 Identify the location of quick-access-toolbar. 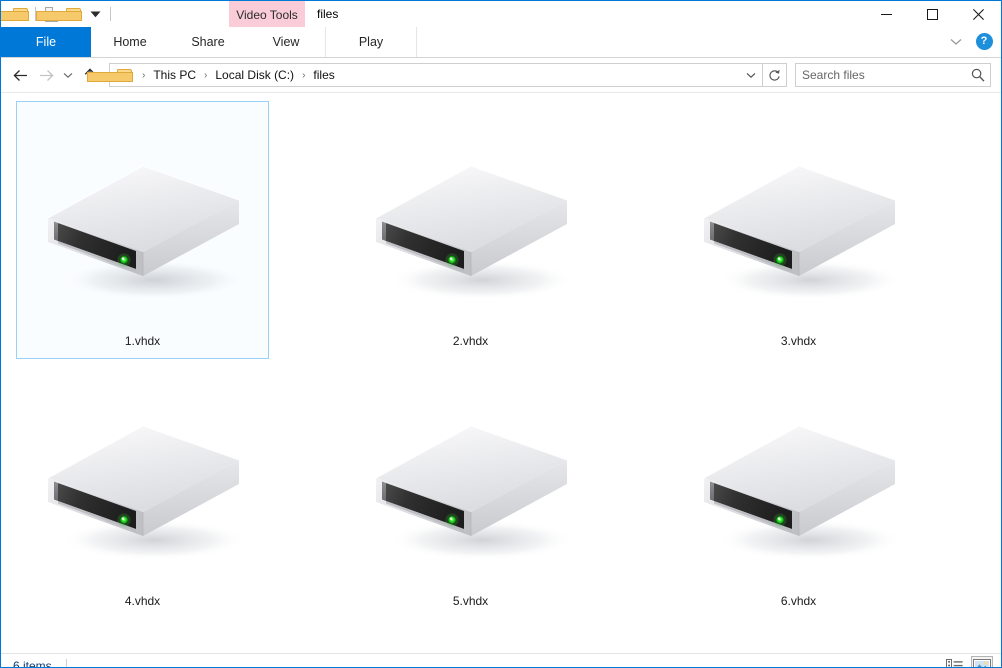
(58, 14).